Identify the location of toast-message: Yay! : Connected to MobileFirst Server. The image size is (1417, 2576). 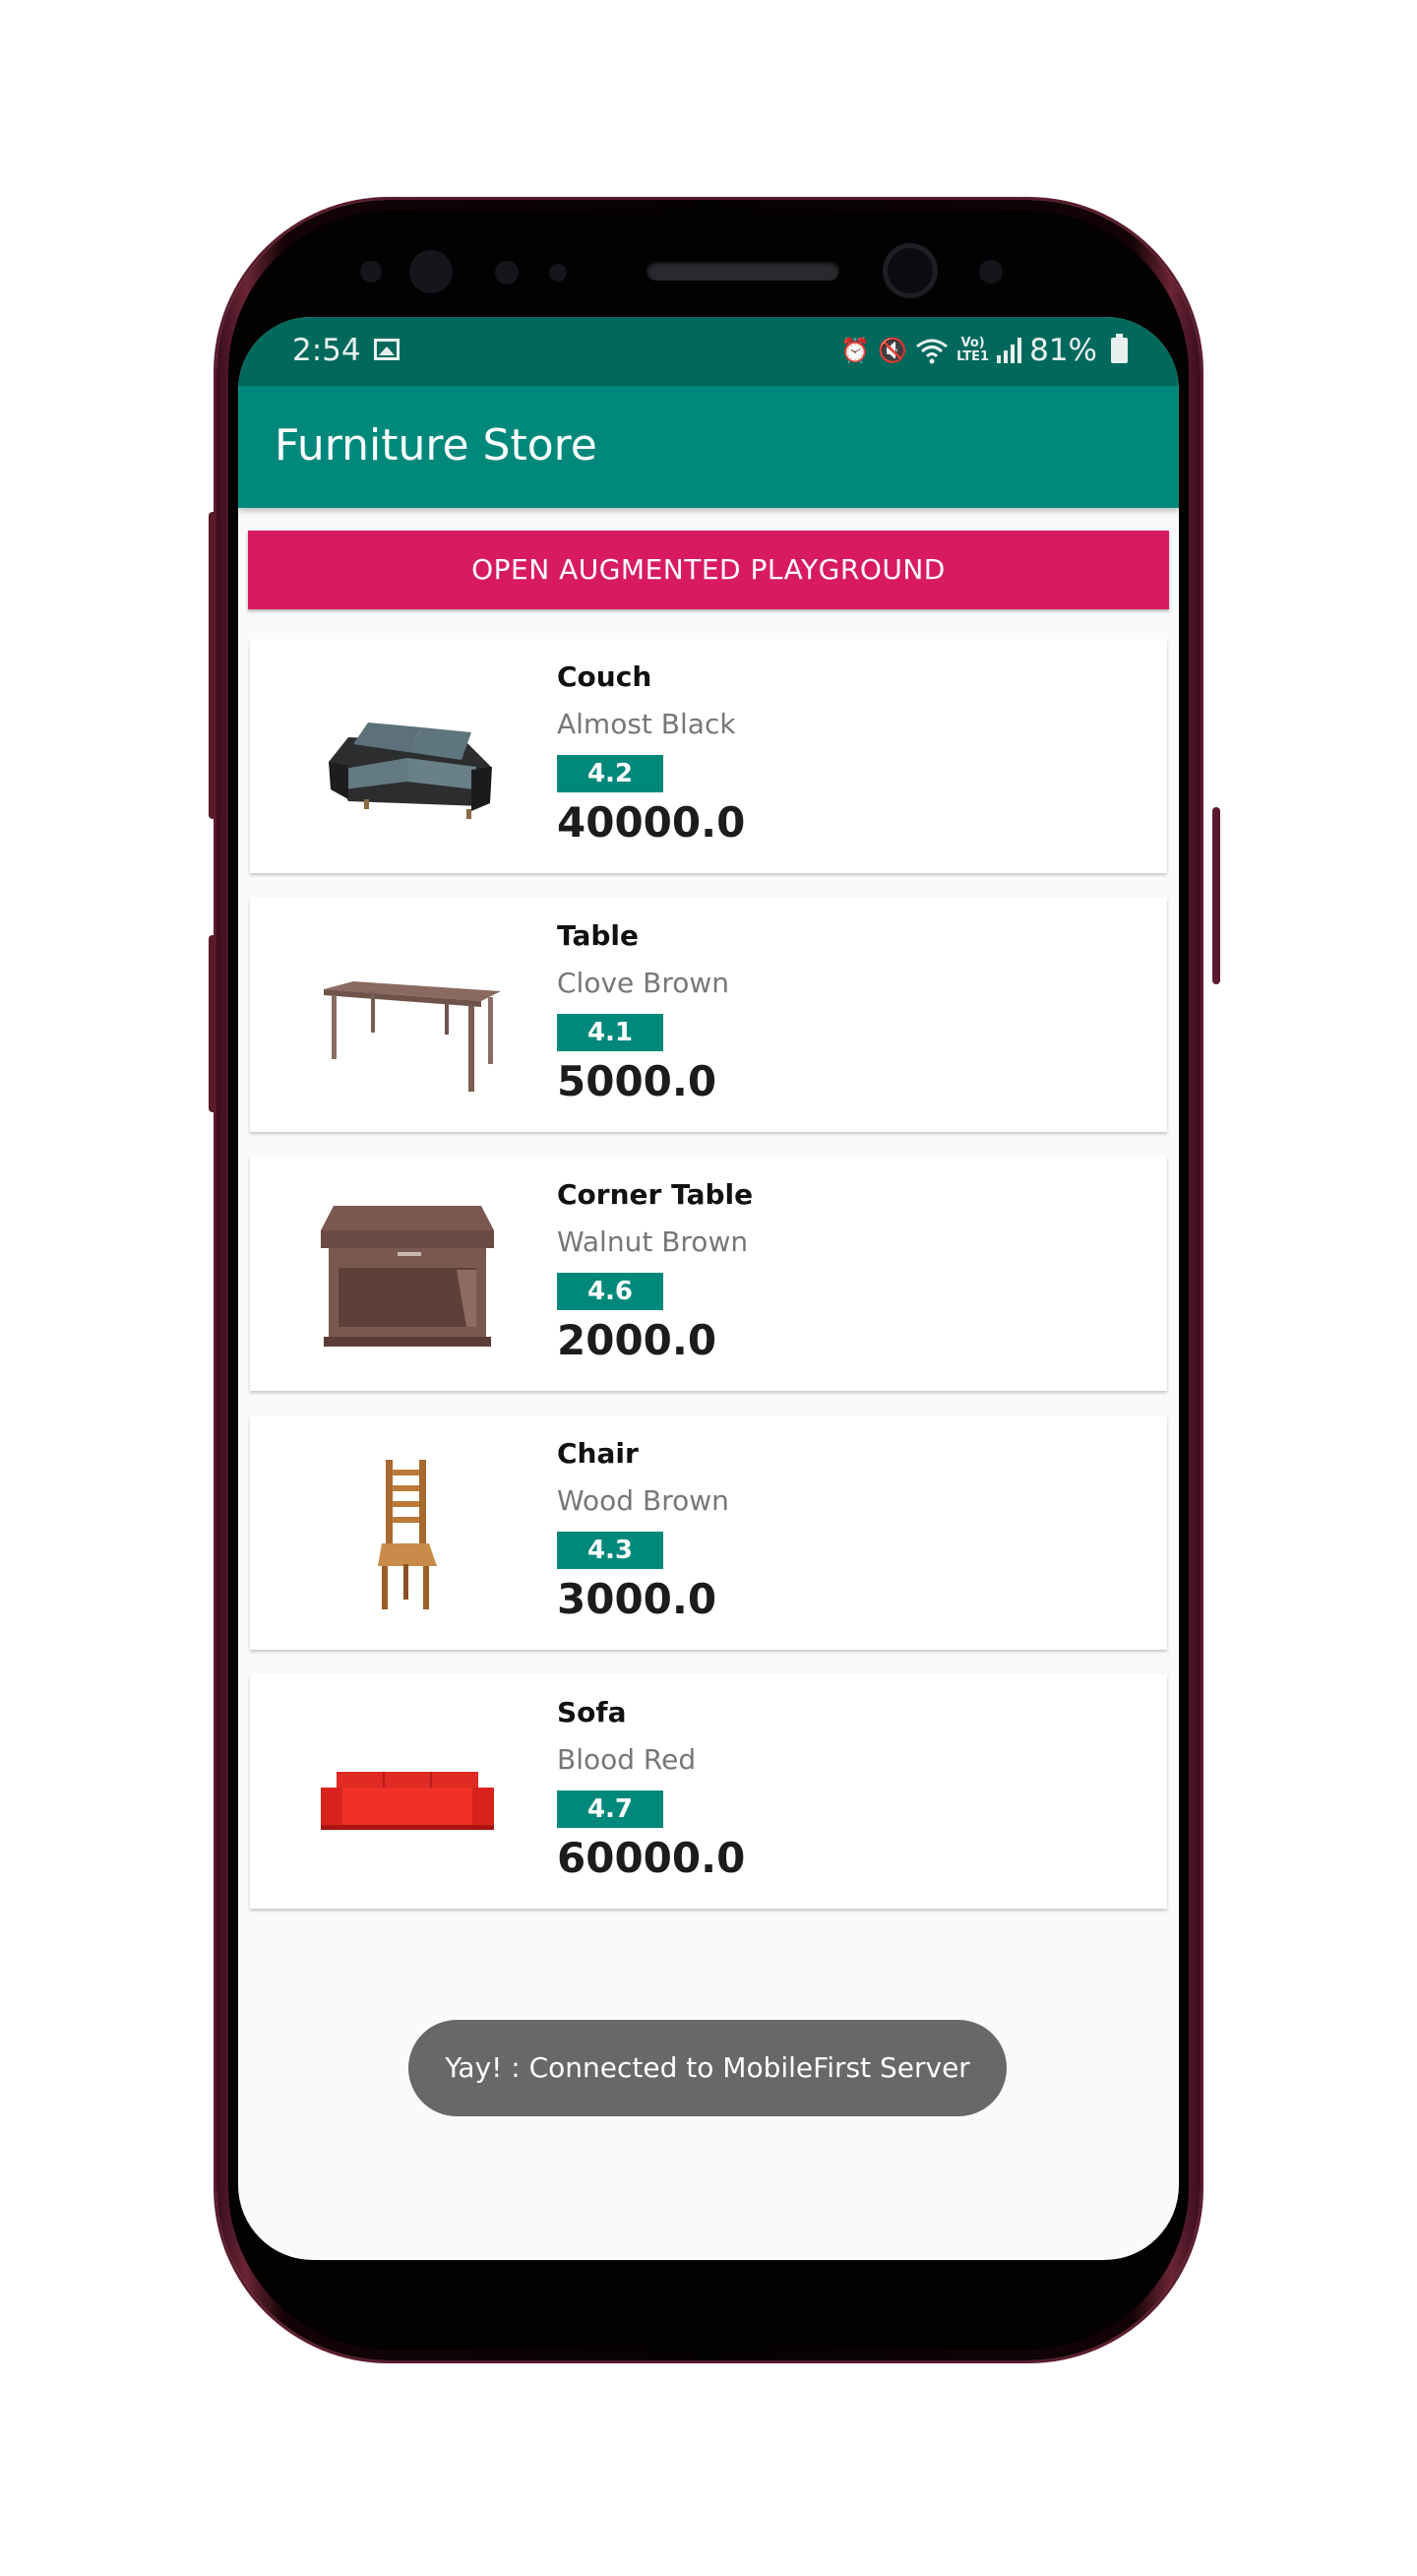
(707, 2068).